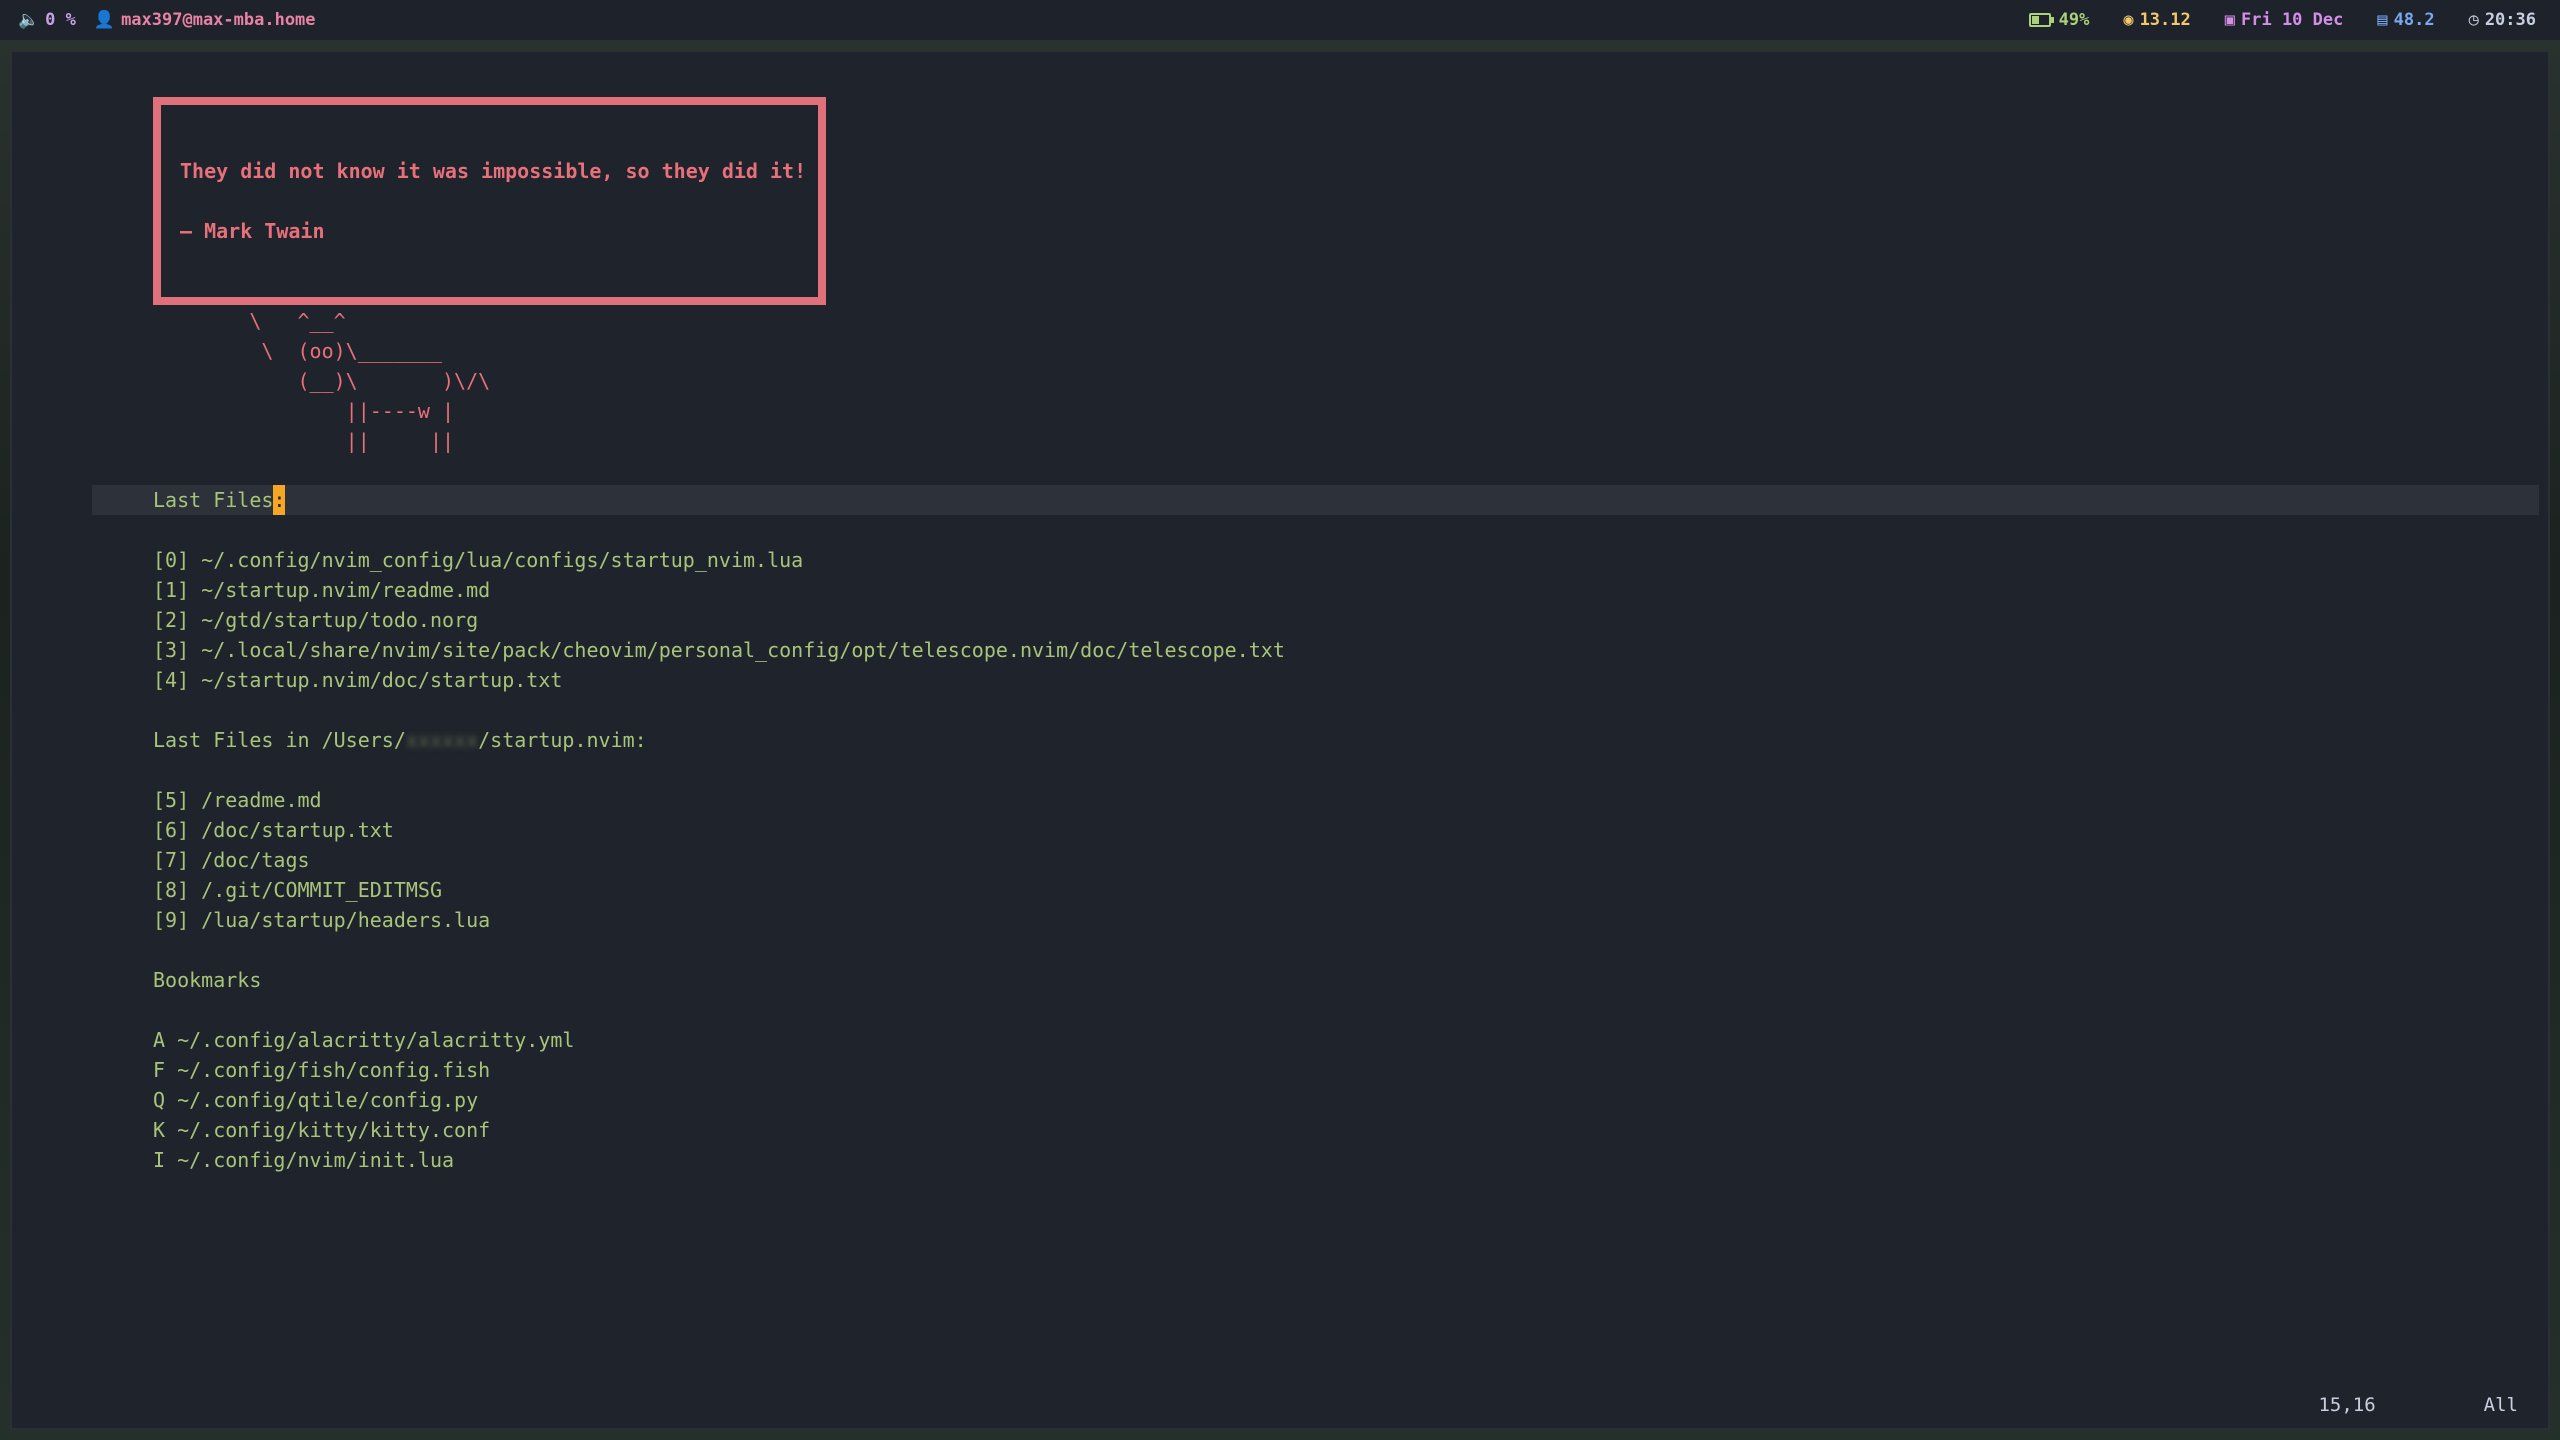 This screenshot has height=1440, width=2560. Describe the element at coordinates (2128, 20) in the screenshot. I see `cpu-icon: ◉` at that location.